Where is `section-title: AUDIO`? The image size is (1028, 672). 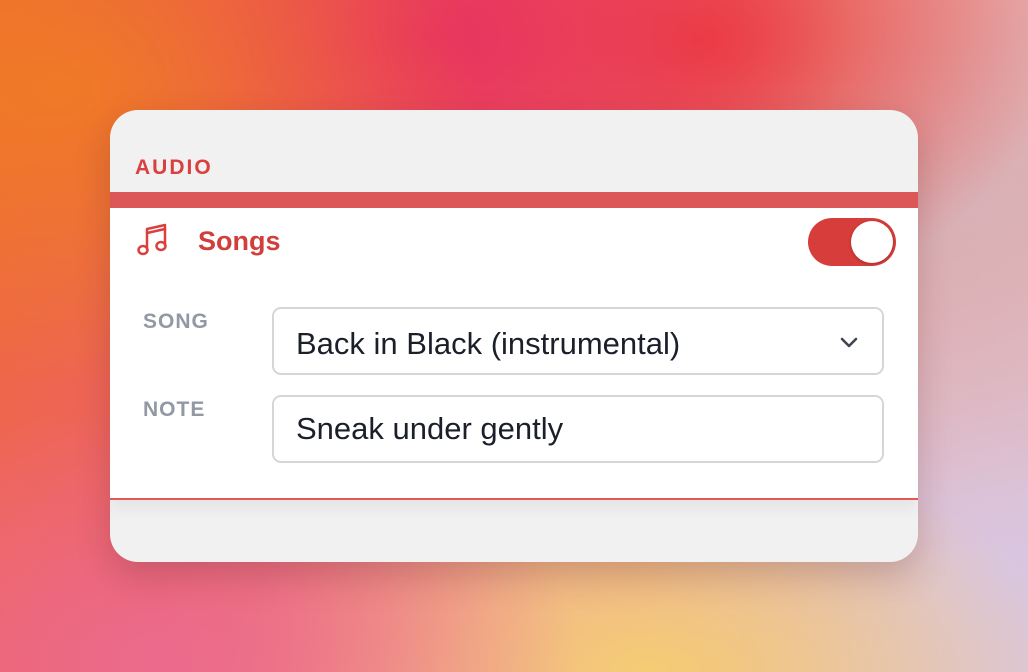
section-title: AUDIO is located at coordinates (174, 167).